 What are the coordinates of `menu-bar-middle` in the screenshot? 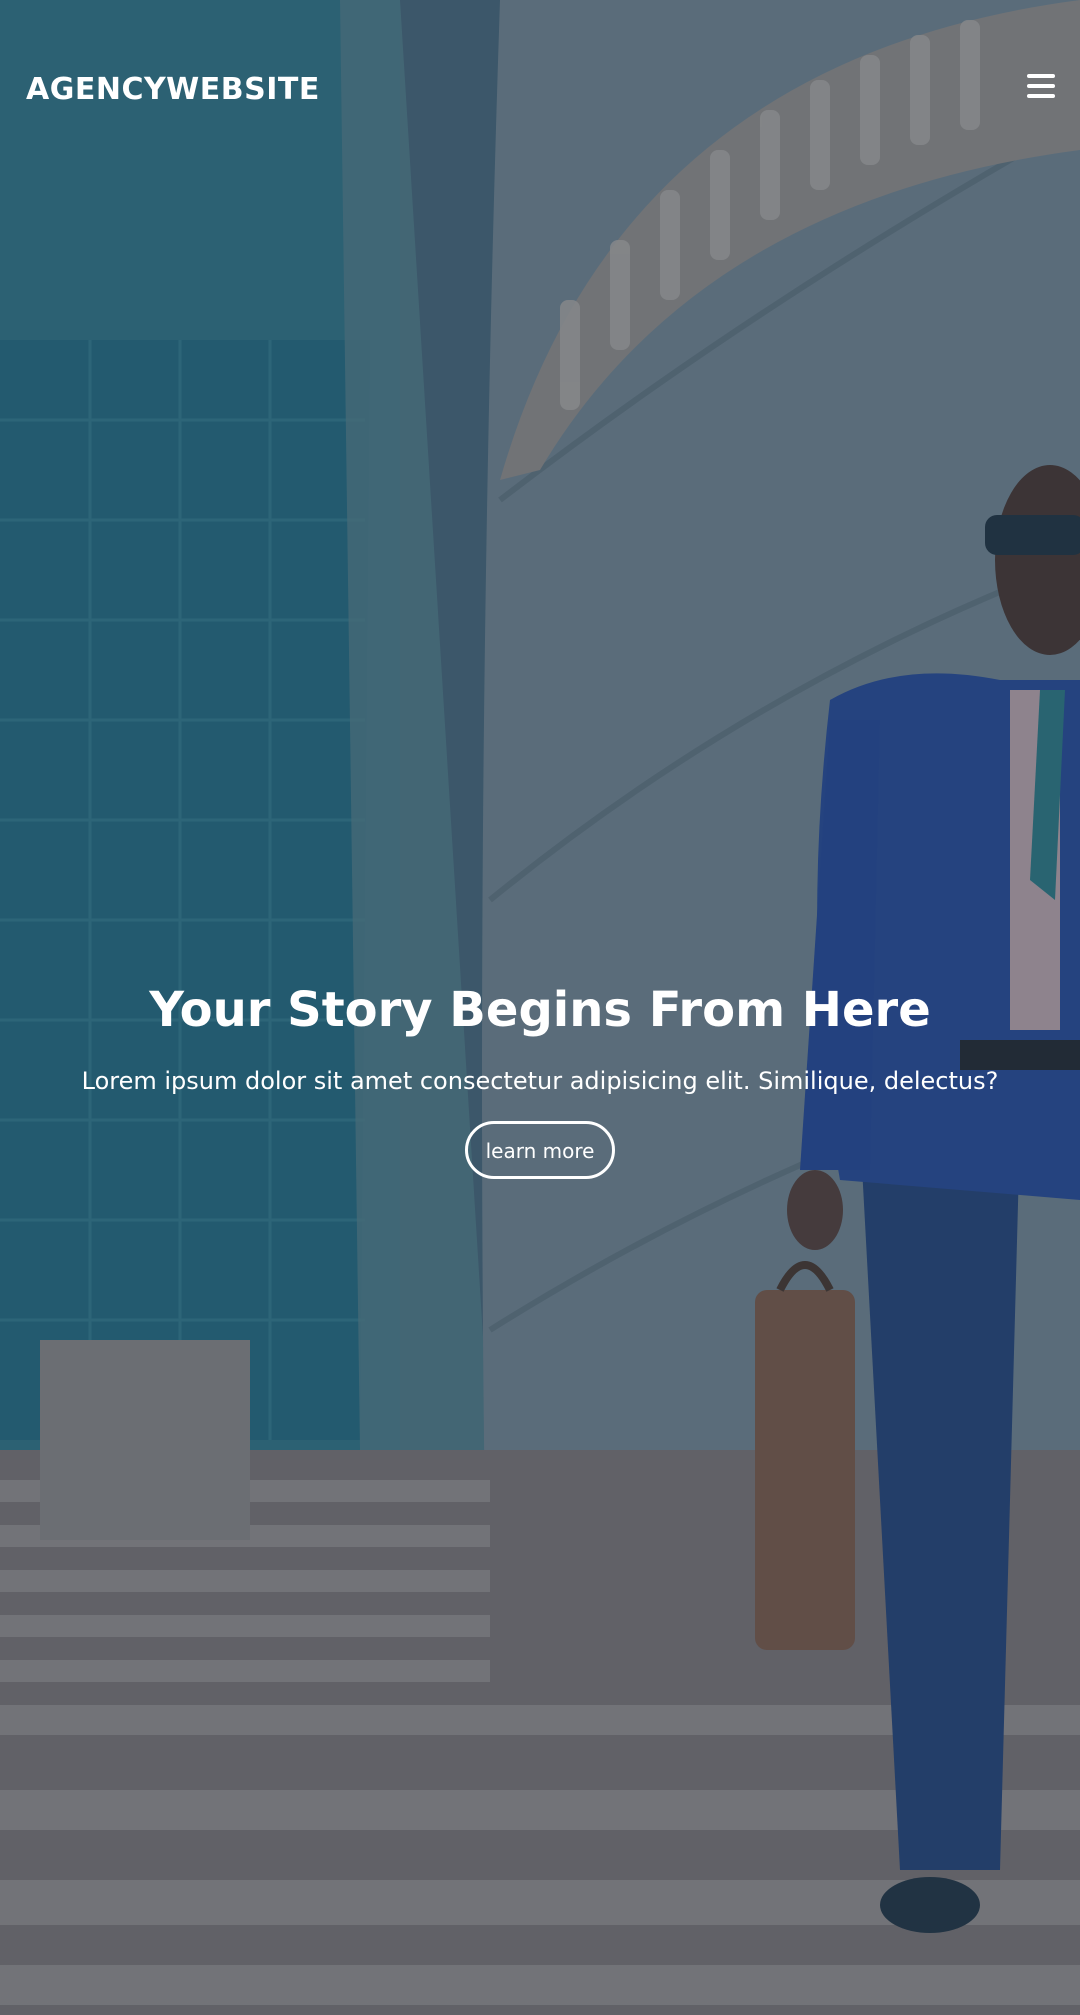 It's located at (1041, 86).